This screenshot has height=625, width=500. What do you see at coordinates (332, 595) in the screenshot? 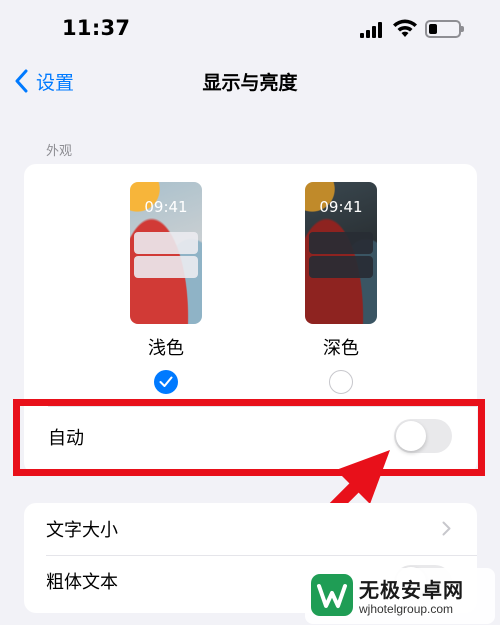
I see `logo-icon` at bounding box center [332, 595].